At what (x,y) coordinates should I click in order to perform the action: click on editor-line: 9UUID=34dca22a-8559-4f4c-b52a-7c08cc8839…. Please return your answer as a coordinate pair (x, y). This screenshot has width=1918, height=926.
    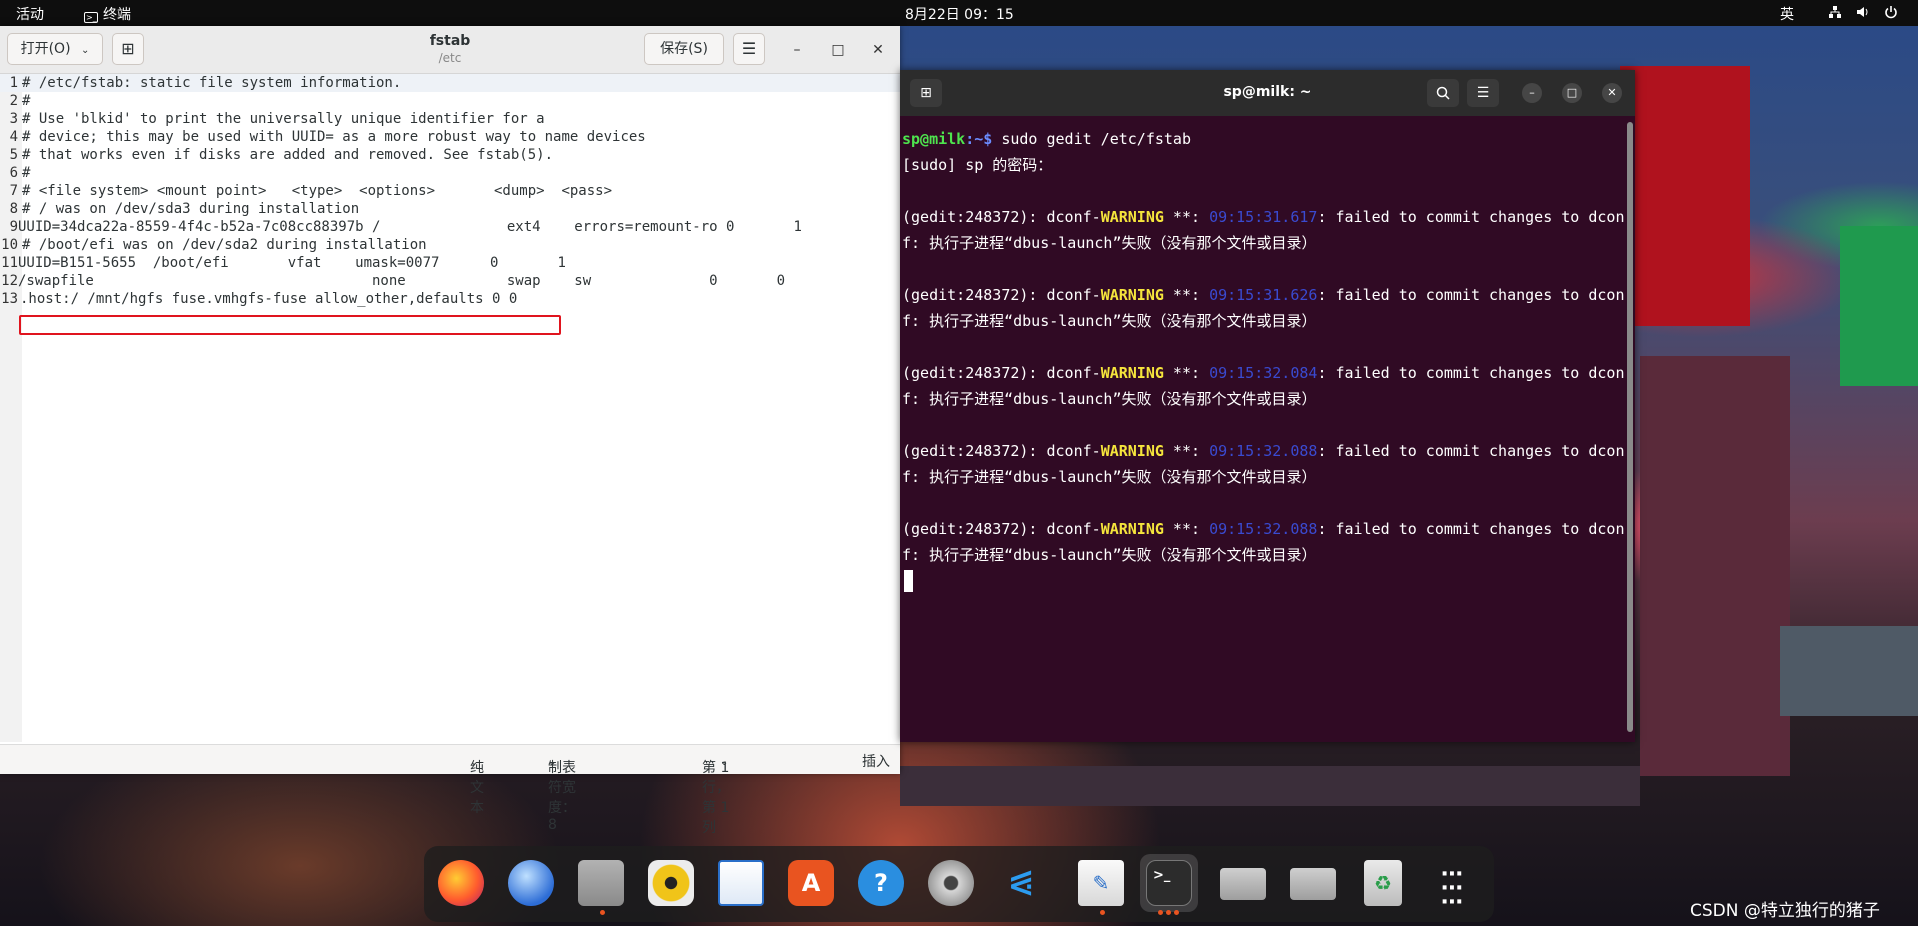
    Looking at the image, I should click on (401, 227).